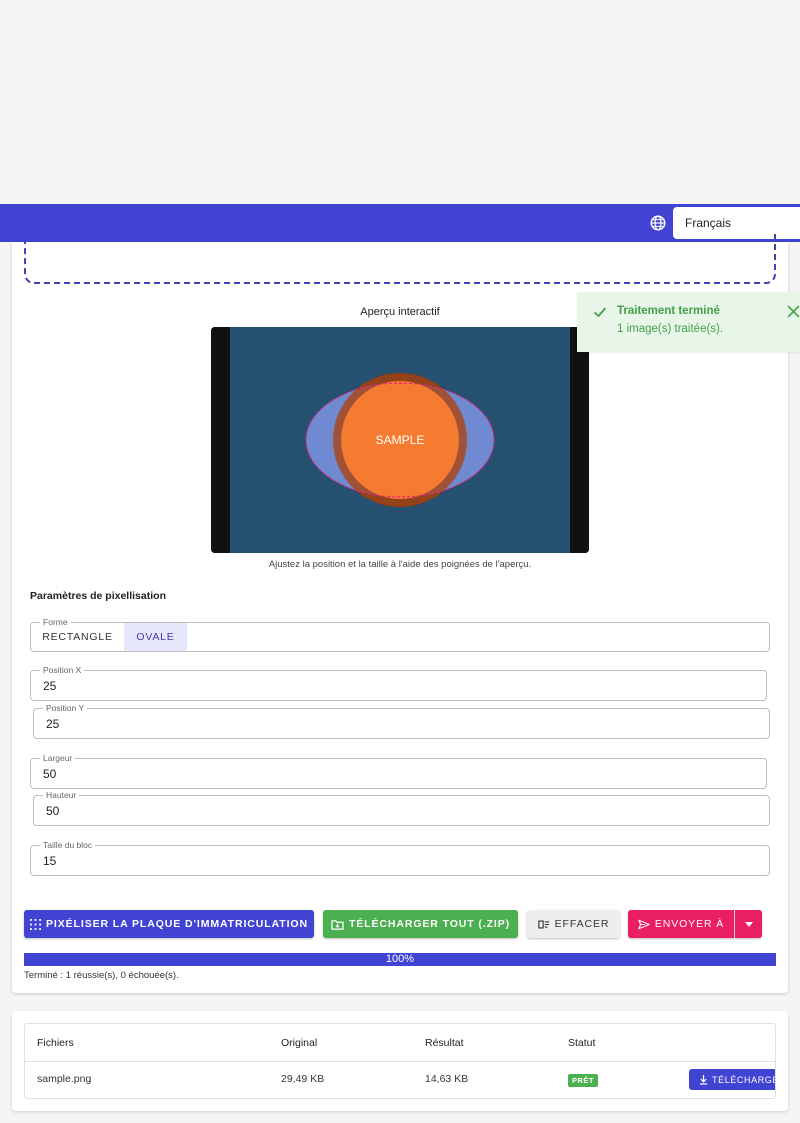  What do you see at coordinates (398, 770) in the screenshot?
I see `width-field: Largeur 50` at bounding box center [398, 770].